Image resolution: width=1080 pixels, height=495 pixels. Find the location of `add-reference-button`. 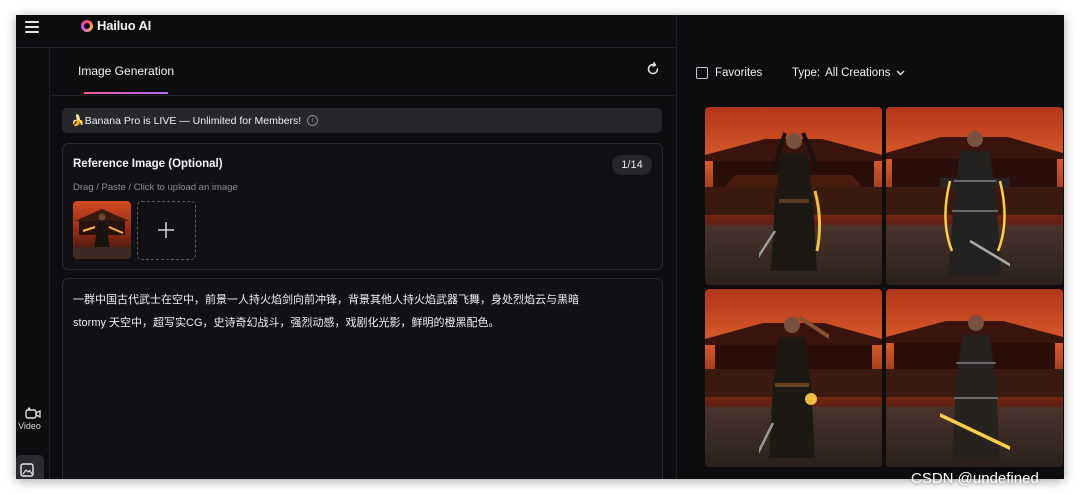

add-reference-button is located at coordinates (166, 230).